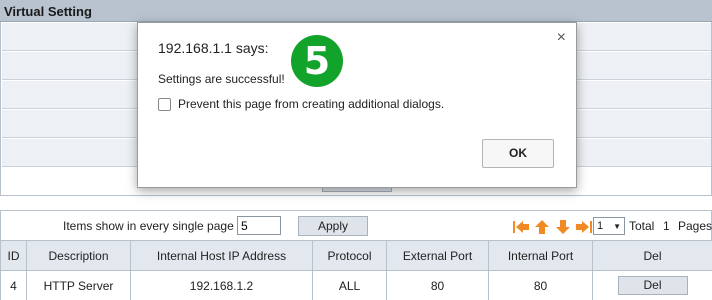 The image size is (712, 300). I want to click on table-row: 4 HTTP Server 192.168.1.2 ALL 80 80 Del, so click(356, 285).